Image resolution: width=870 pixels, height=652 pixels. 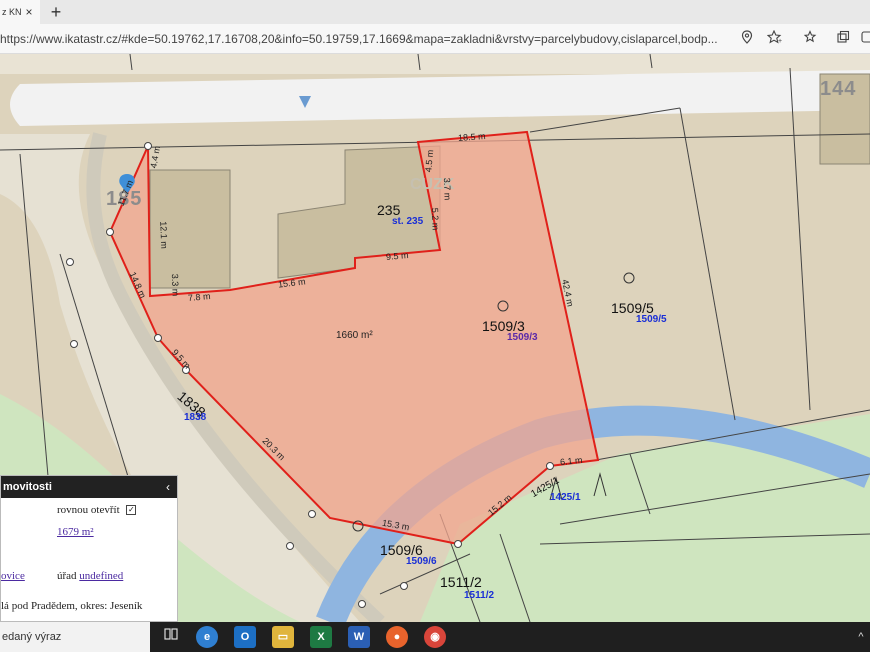 I want to click on area-link: 1679 m², so click(x=75, y=532).